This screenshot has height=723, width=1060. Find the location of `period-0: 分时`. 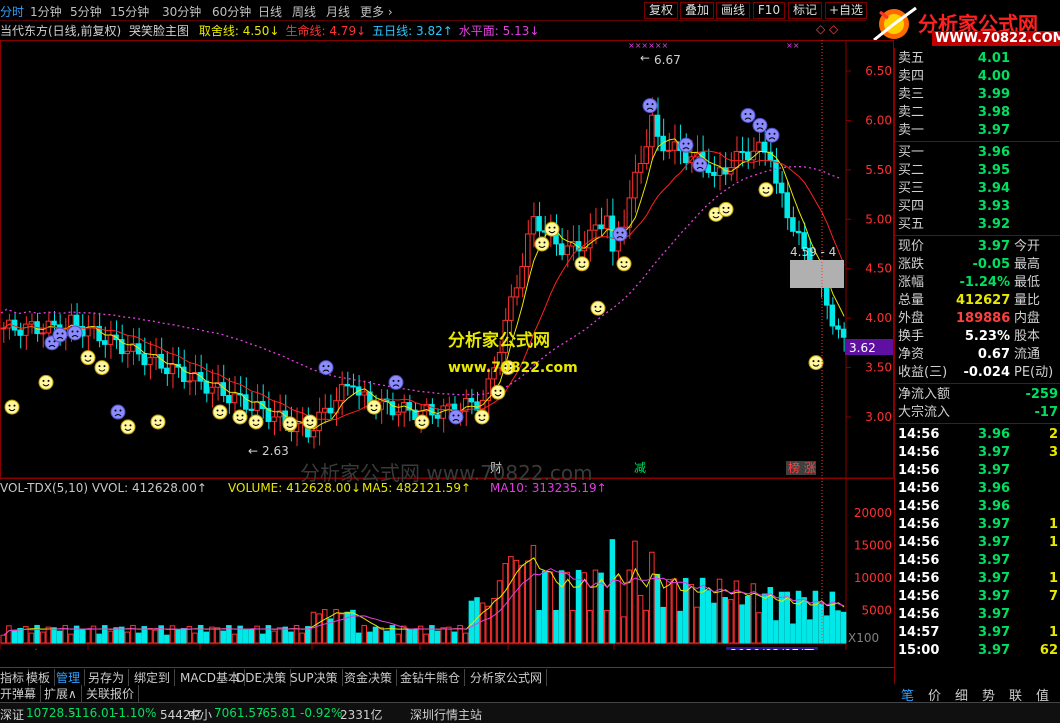

period-0: 分时 is located at coordinates (12, 11).